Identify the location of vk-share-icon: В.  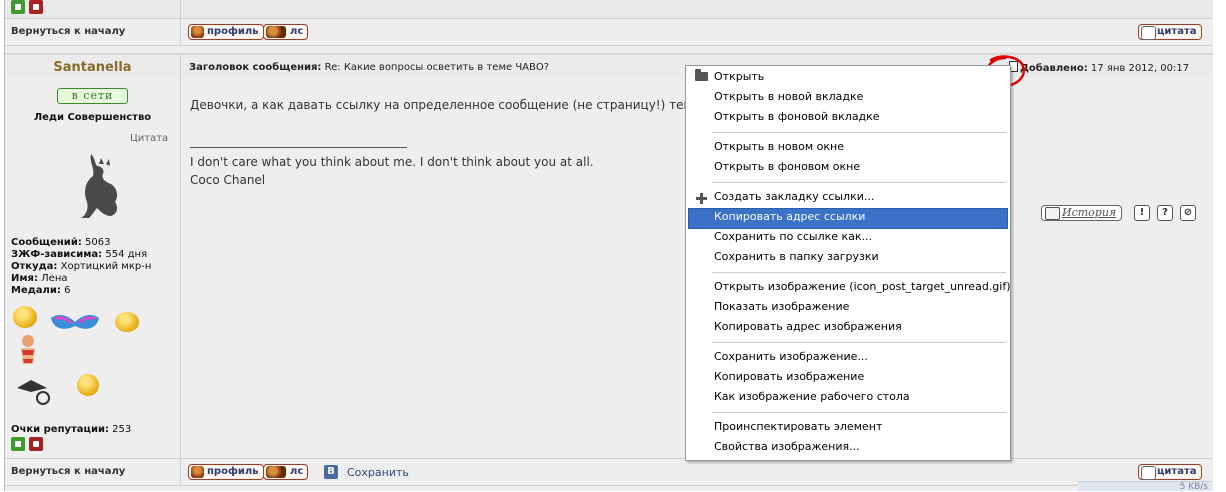
(331, 472).